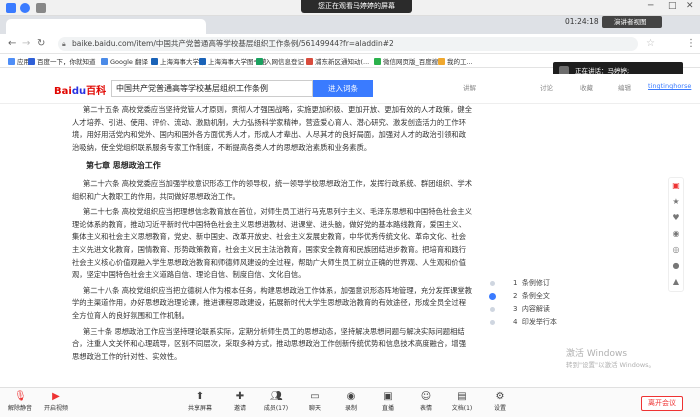  What do you see at coordinates (535, 283) in the screenshot?
I see `outline-label: 条例修订` at bounding box center [535, 283].